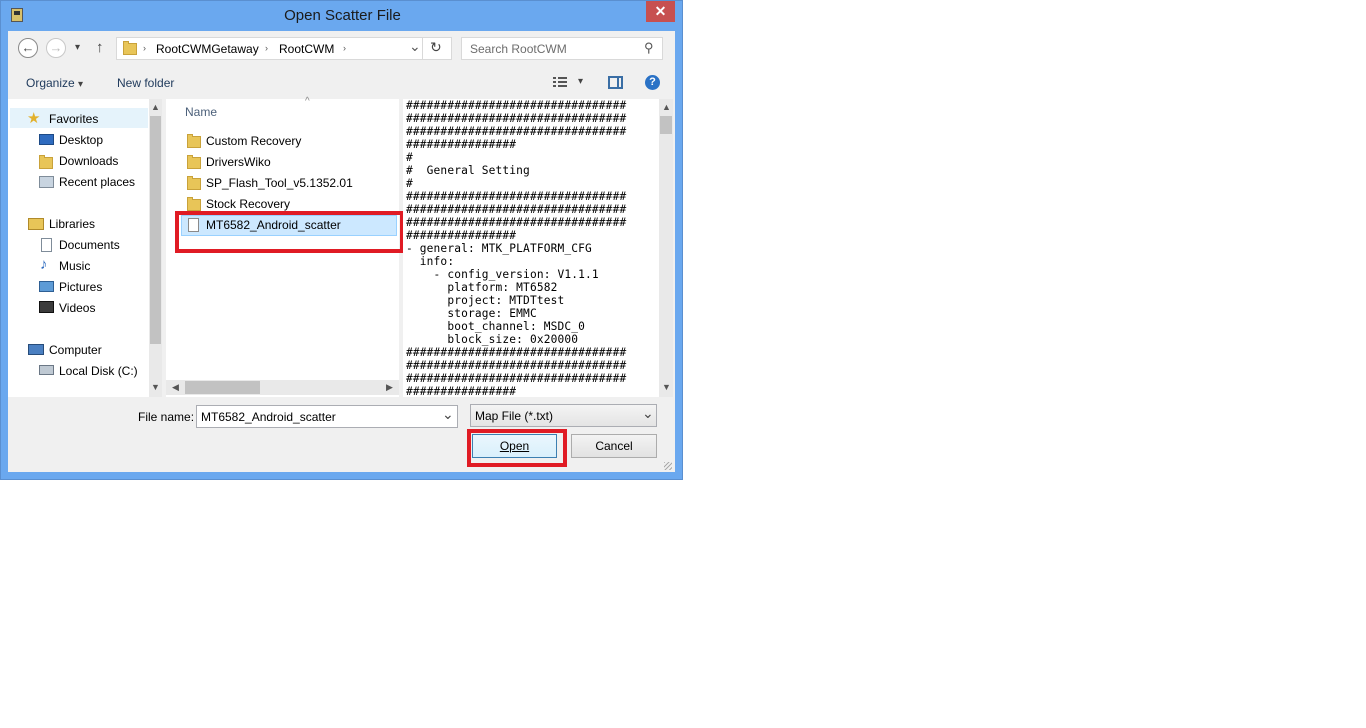  I want to click on documents-icon, so click(46, 245).